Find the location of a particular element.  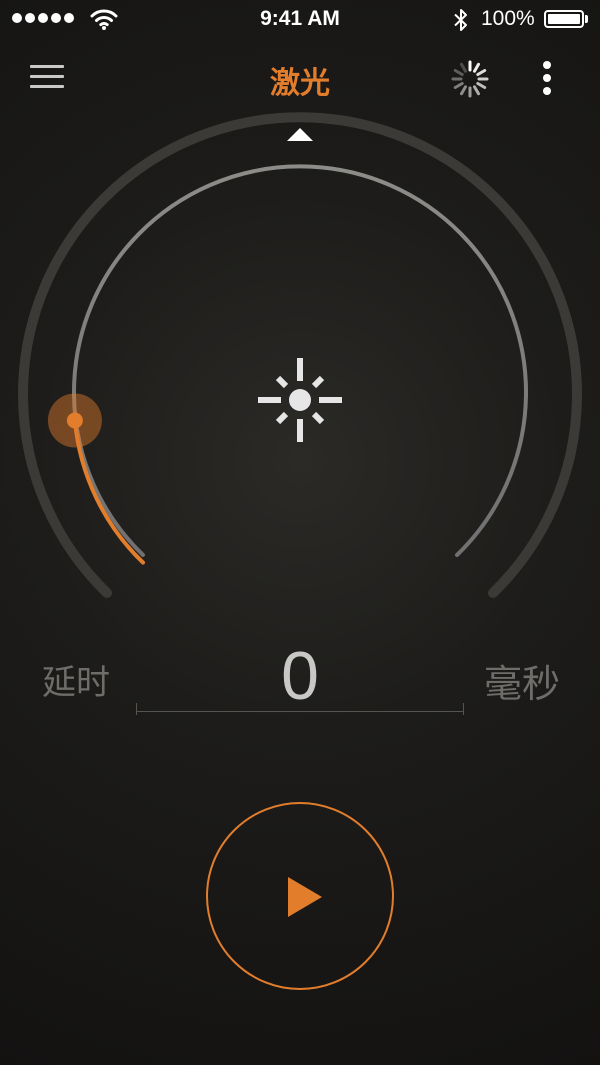

delay-field-left-tick is located at coordinates (136, 709).